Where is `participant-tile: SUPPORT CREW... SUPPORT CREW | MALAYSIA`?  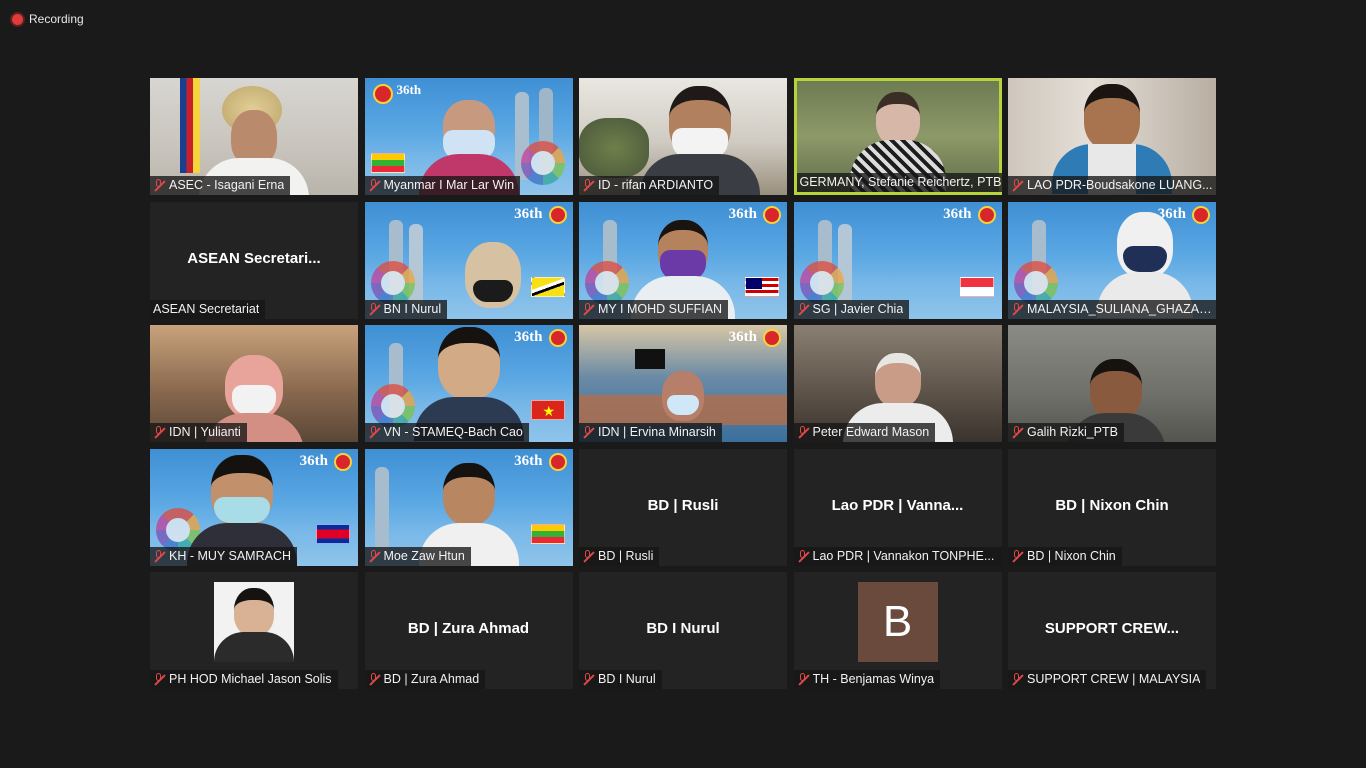
participant-tile: SUPPORT CREW... SUPPORT CREW | MALAYSIA is located at coordinates (1112, 630).